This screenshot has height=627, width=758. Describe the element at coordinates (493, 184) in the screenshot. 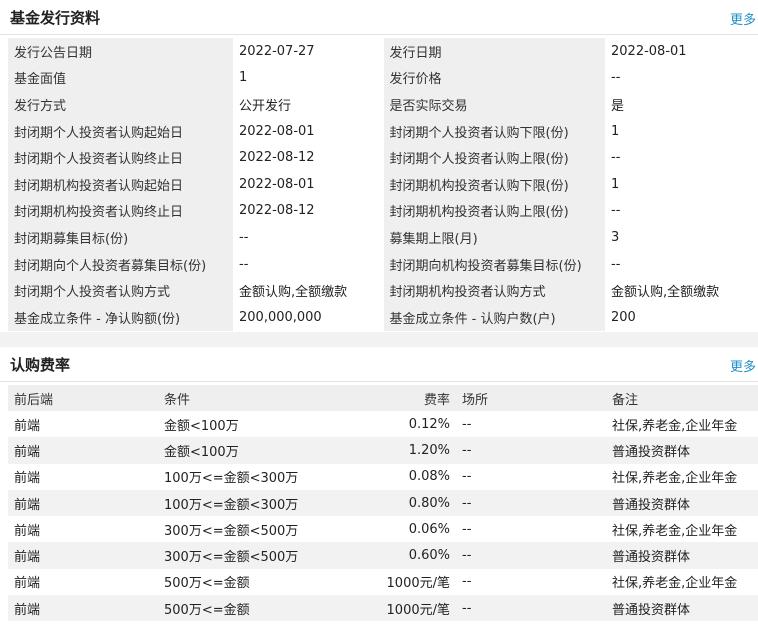

I see `issuance-label: 封闭期机构投资者认购下限(份)` at that location.